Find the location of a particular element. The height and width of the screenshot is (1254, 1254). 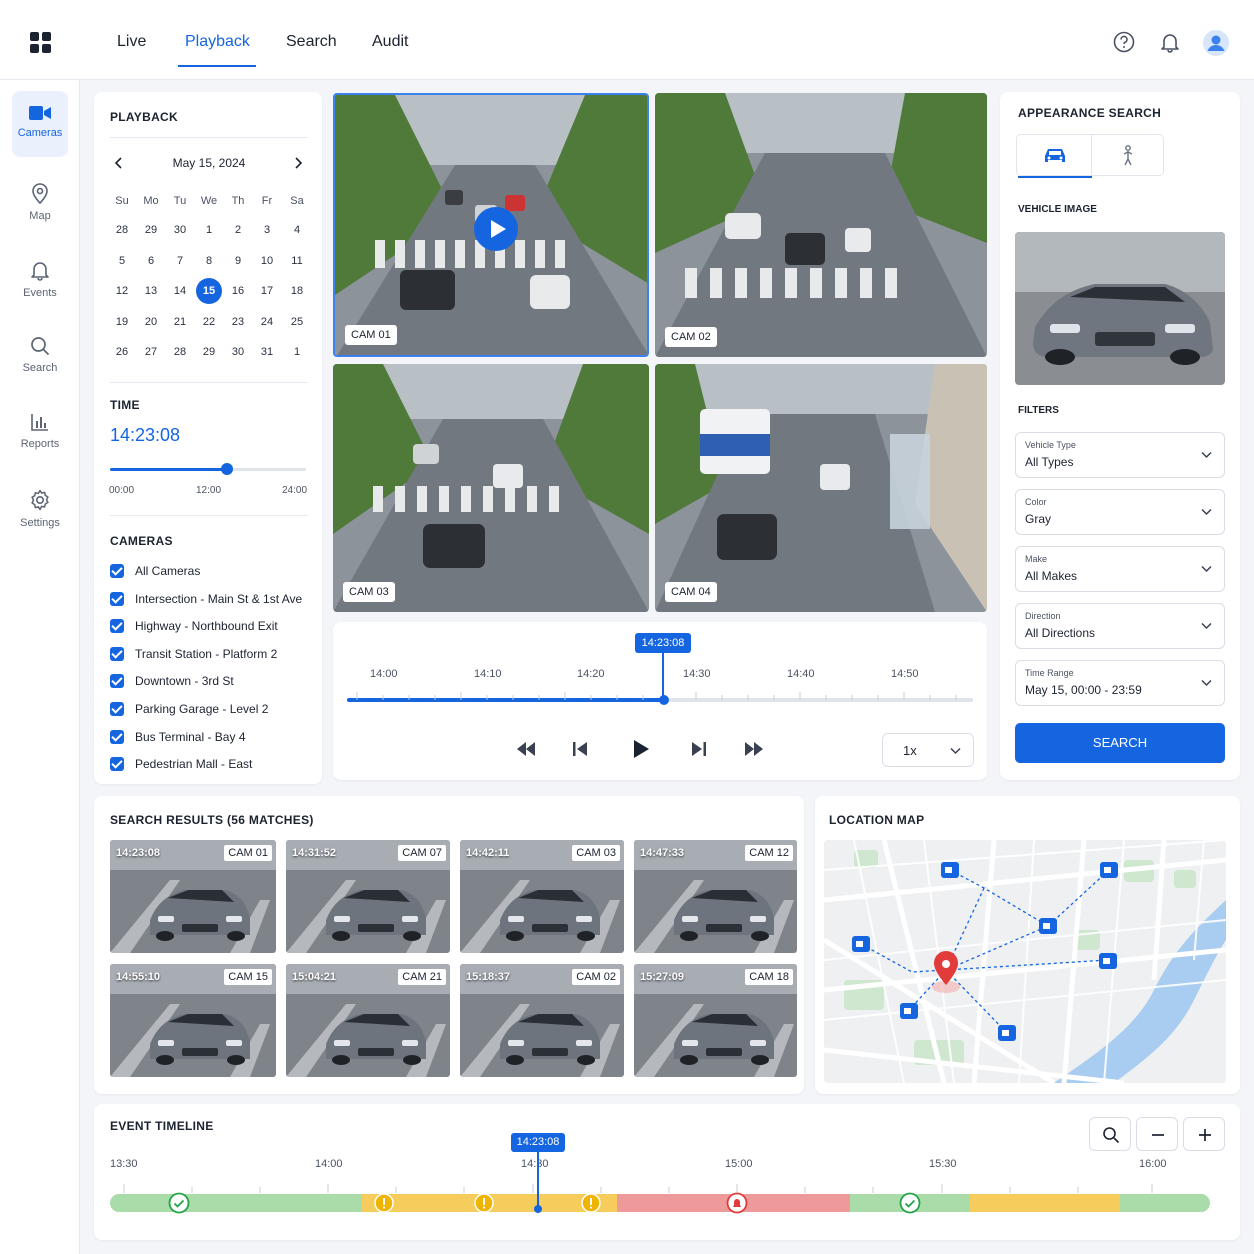

calendar-day: 11 is located at coordinates (297, 261).